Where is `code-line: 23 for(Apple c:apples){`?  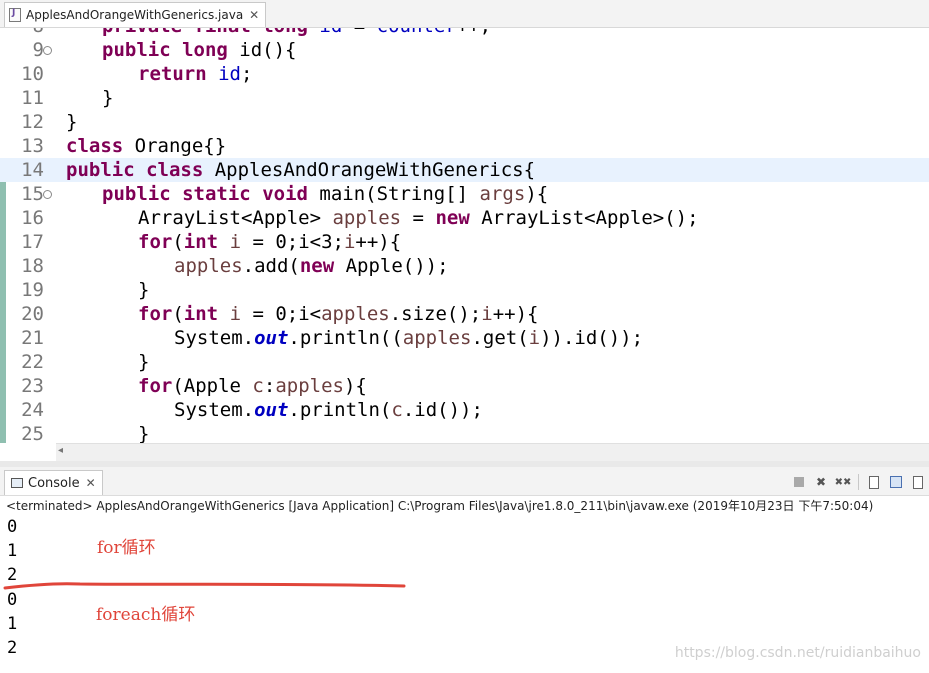
code-line: 23 for(Apple c:apples){ is located at coordinates (464, 386).